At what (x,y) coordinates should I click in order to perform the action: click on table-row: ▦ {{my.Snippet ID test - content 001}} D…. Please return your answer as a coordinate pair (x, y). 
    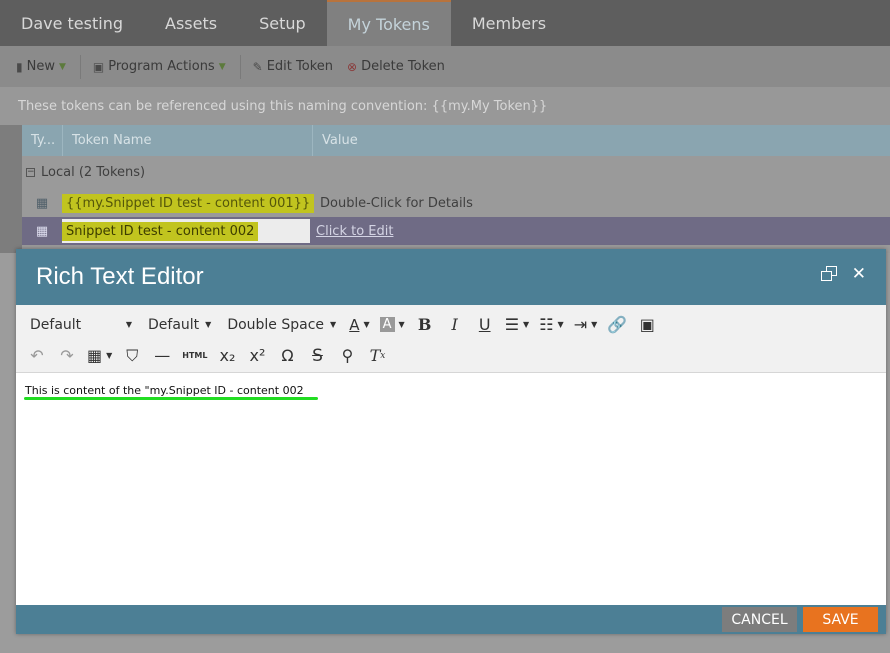
    Looking at the image, I should click on (456, 203).